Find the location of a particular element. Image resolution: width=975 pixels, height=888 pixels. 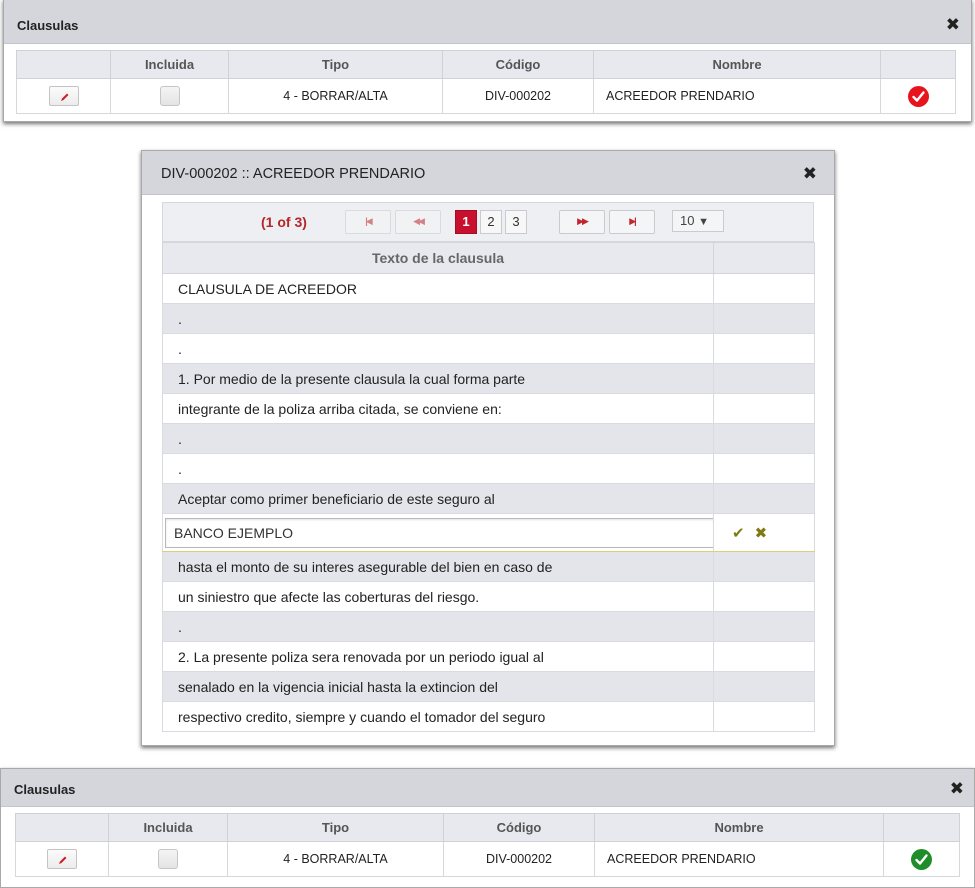

table-row: CLAUSULA DE ACREEDOR is located at coordinates (488, 288).